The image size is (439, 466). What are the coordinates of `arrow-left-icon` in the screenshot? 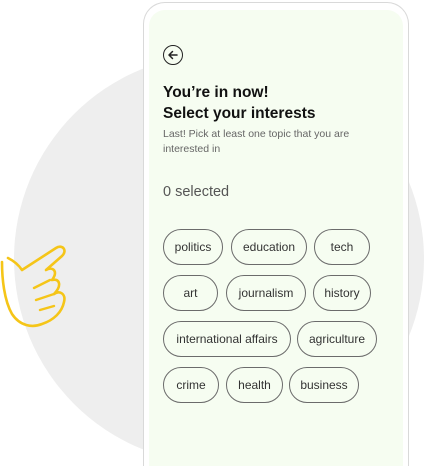 It's located at (173, 55).